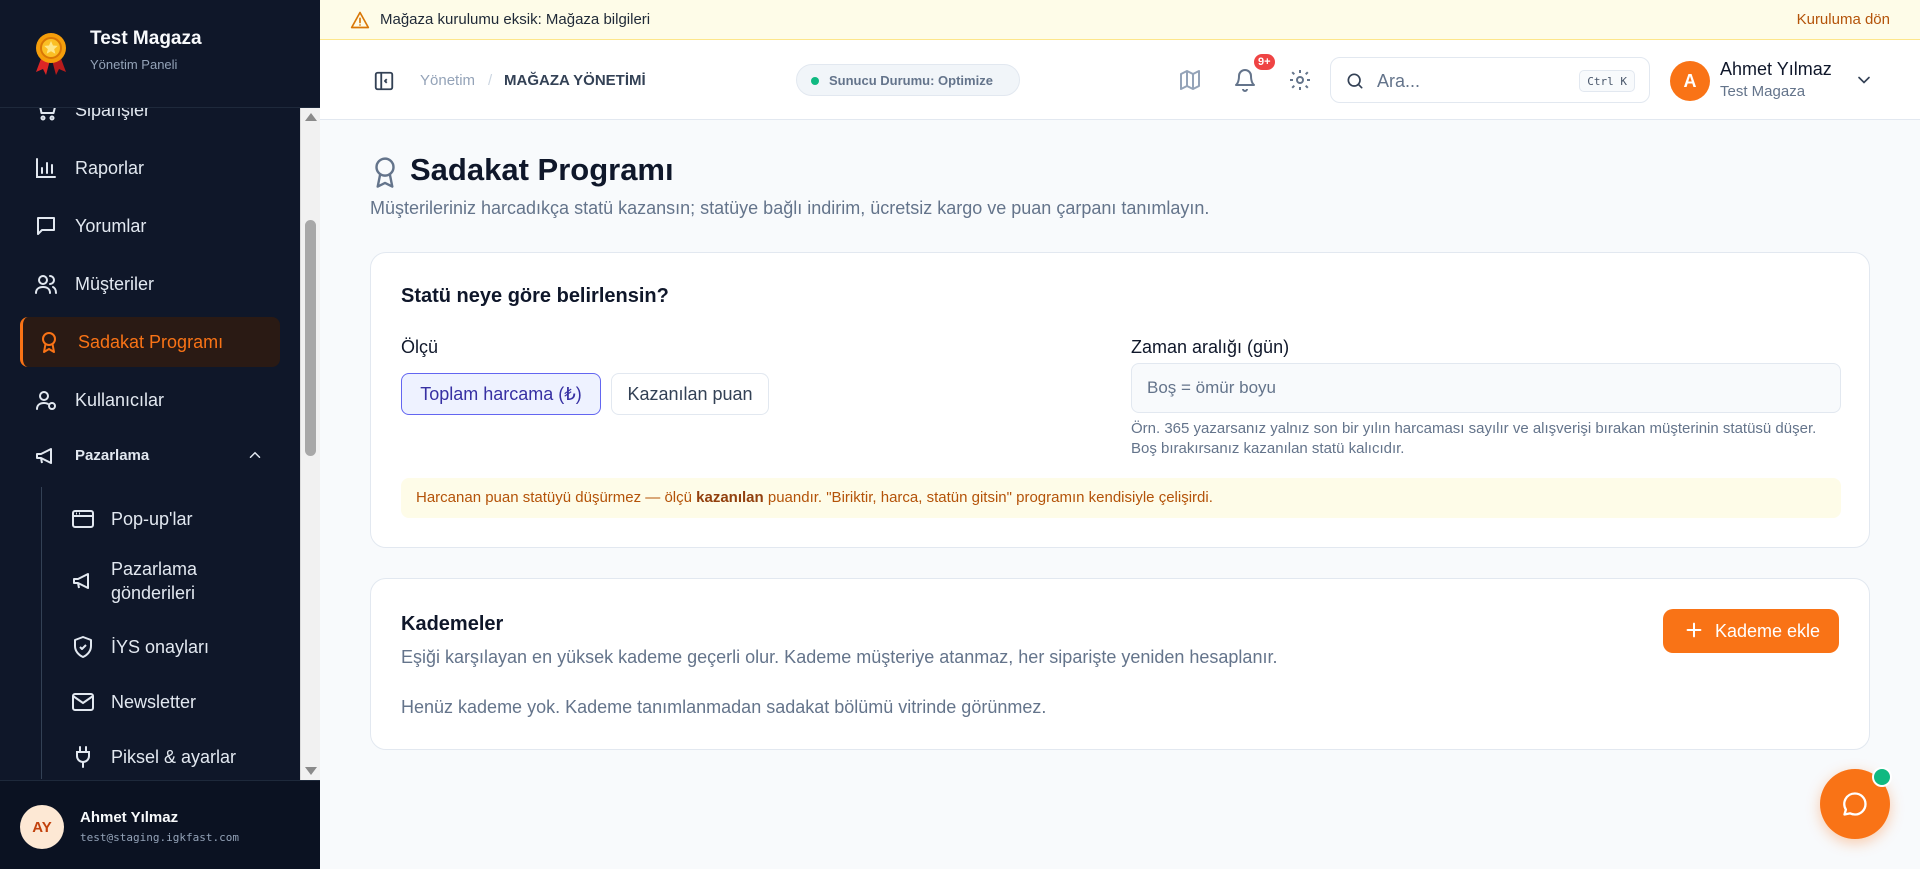 The image size is (1920, 869). I want to click on tiers-heading: Kademeler, so click(452, 624).